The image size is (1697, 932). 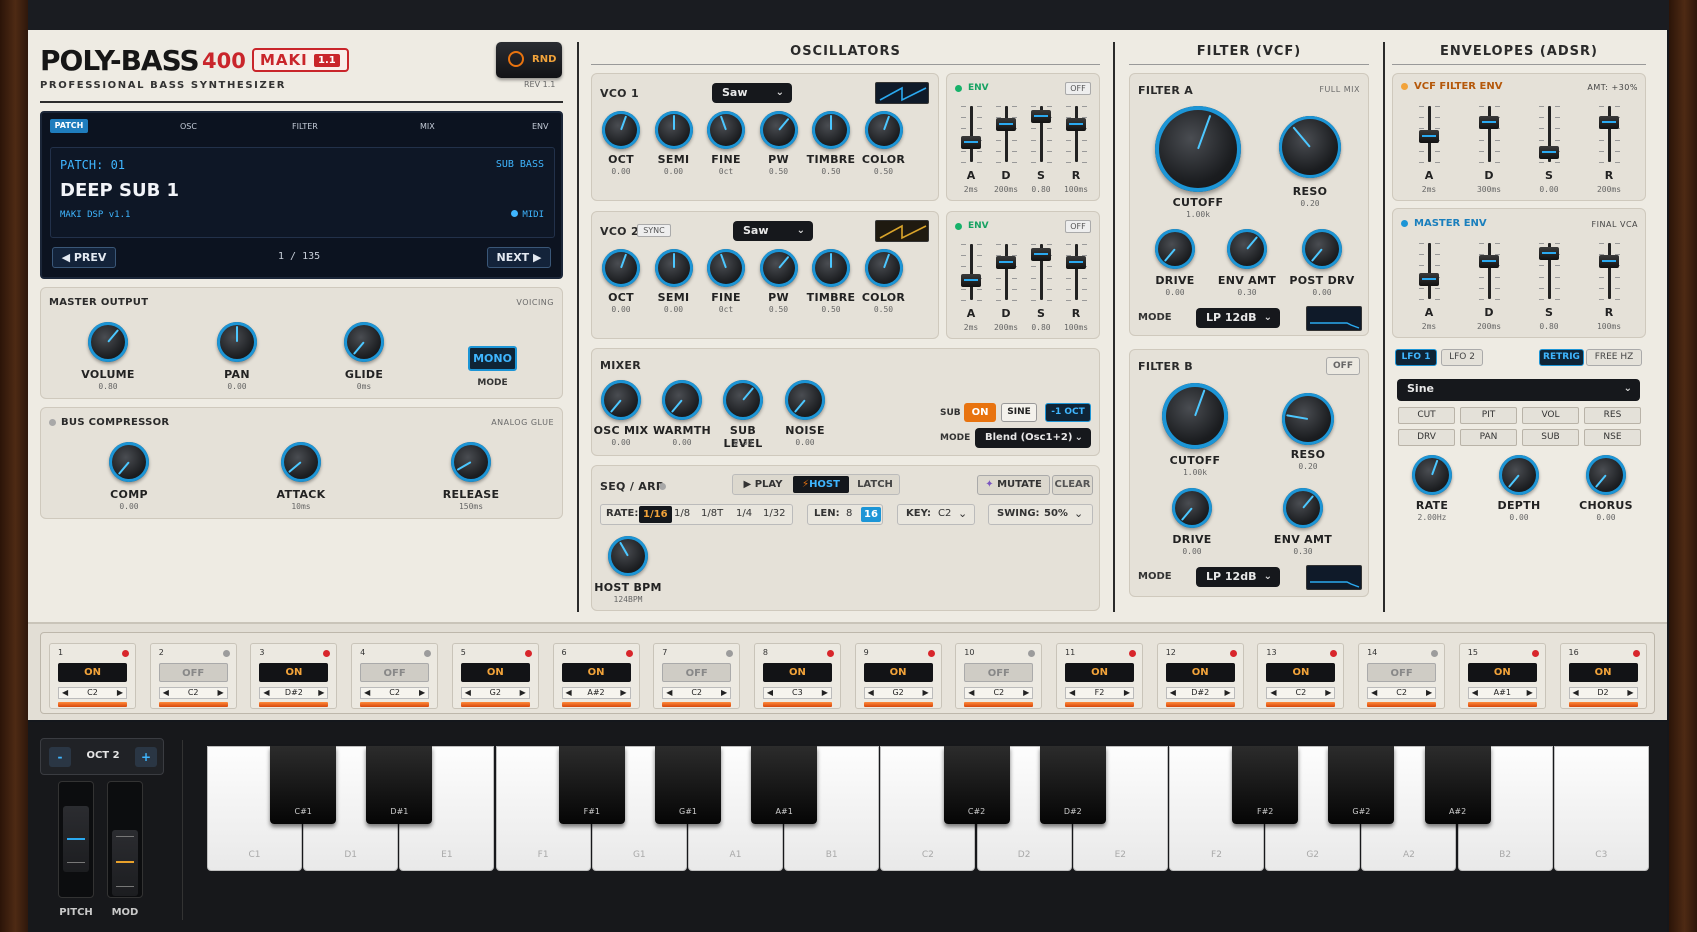 What do you see at coordinates (492, 358) in the screenshot?
I see `mono-mode-button: MONO` at bounding box center [492, 358].